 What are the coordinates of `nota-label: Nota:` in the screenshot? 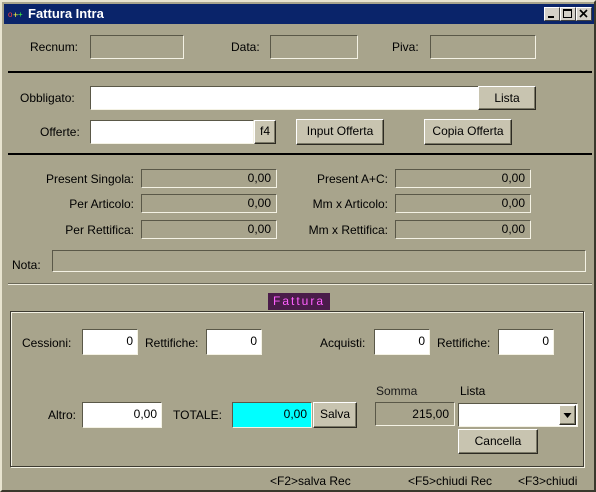 It's located at (26, 265).